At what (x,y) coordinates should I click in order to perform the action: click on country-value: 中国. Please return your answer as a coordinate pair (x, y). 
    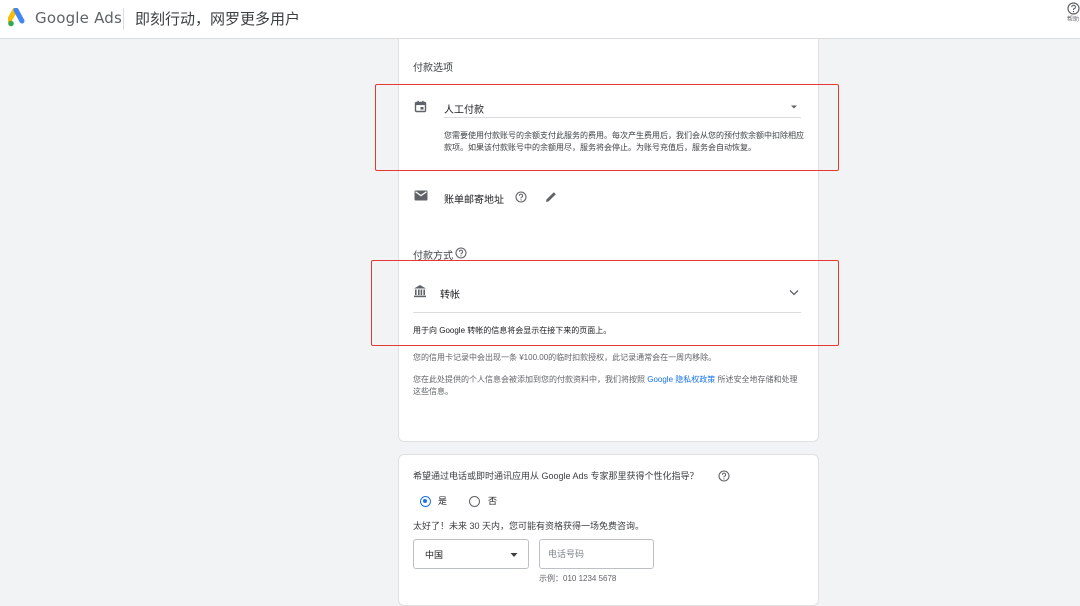
    Looking at the image, I should click on (434, 555).